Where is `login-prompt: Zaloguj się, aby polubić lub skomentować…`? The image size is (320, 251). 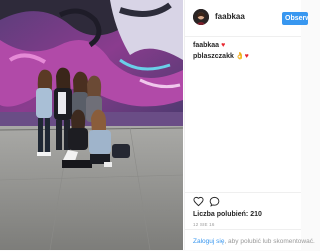
login-prompt: Zaloguj się, aby polubić lub skomentować… is located at coordinates (254, 241).